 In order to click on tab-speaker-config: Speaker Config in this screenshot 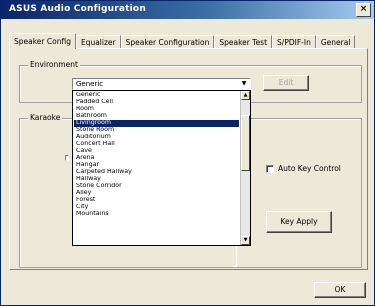, I will do `click(42, 41)`.